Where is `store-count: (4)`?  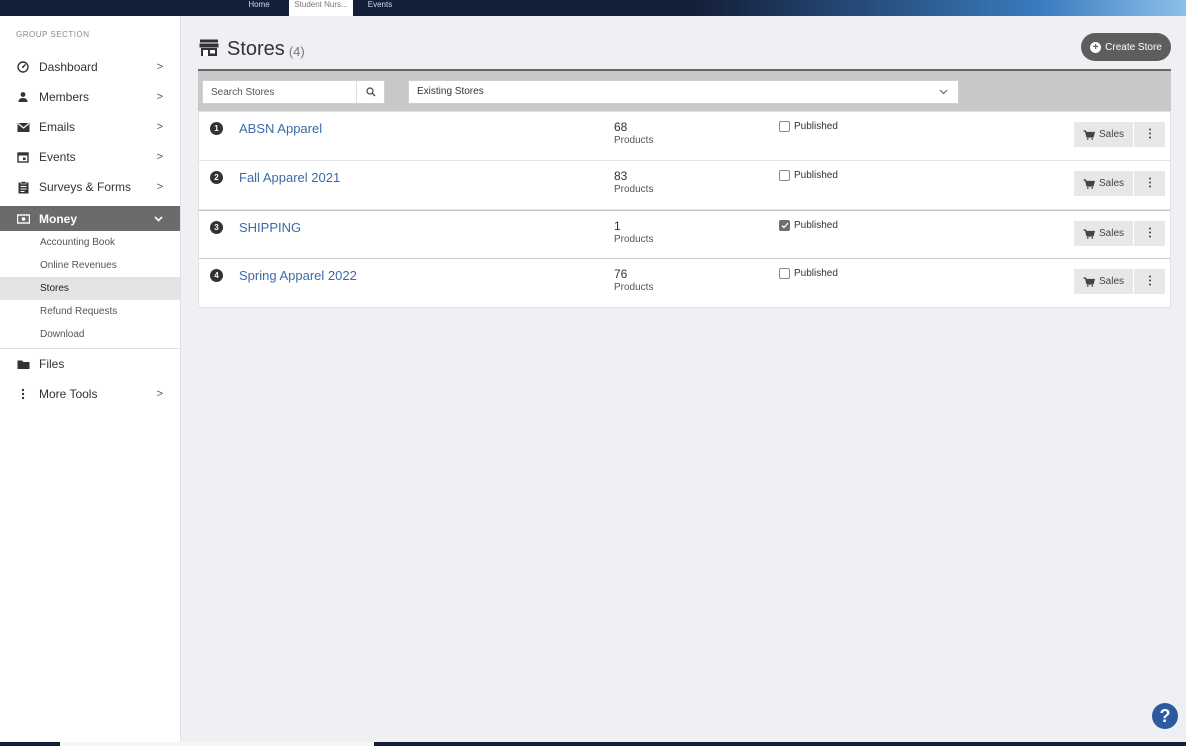 store-count: (4) is located at coordinates (296, 51).